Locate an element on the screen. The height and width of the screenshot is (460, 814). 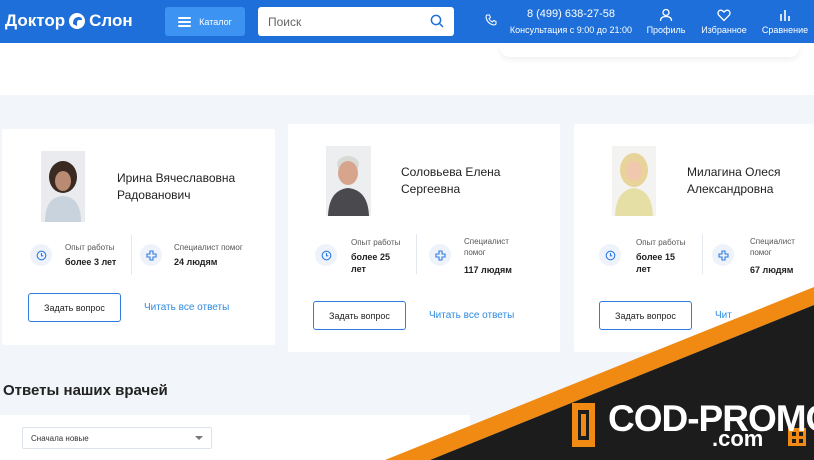
consult-hours: Консультация с 9:00 до 21:00 is located at coordinates (571, 30).